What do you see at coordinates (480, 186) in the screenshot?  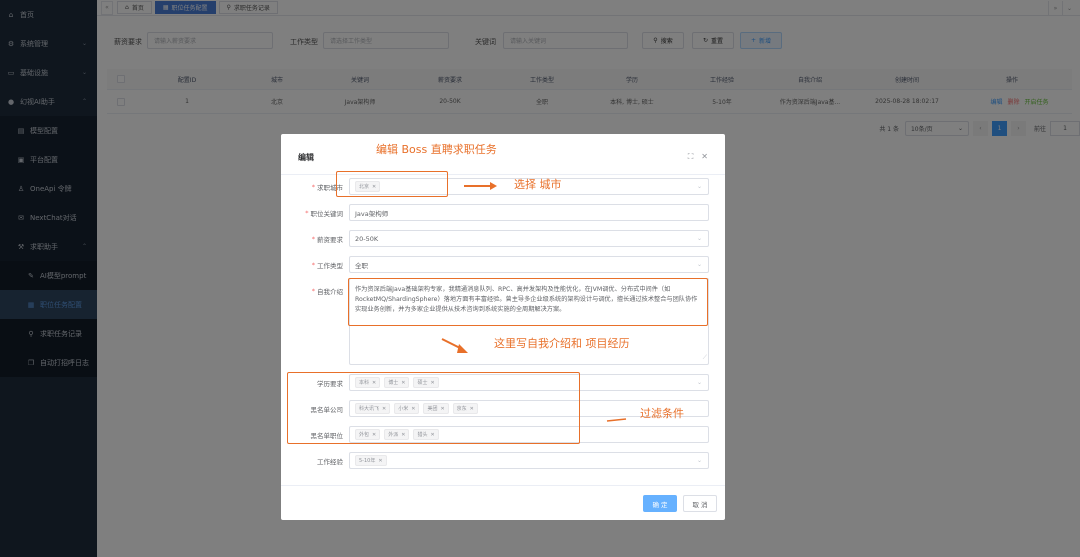 I see `annotation-arrow-city` at bounding box center [480, 186].